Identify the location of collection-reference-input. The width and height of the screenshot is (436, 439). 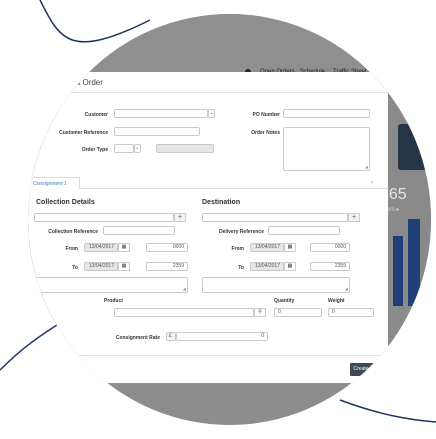
(139, 230).